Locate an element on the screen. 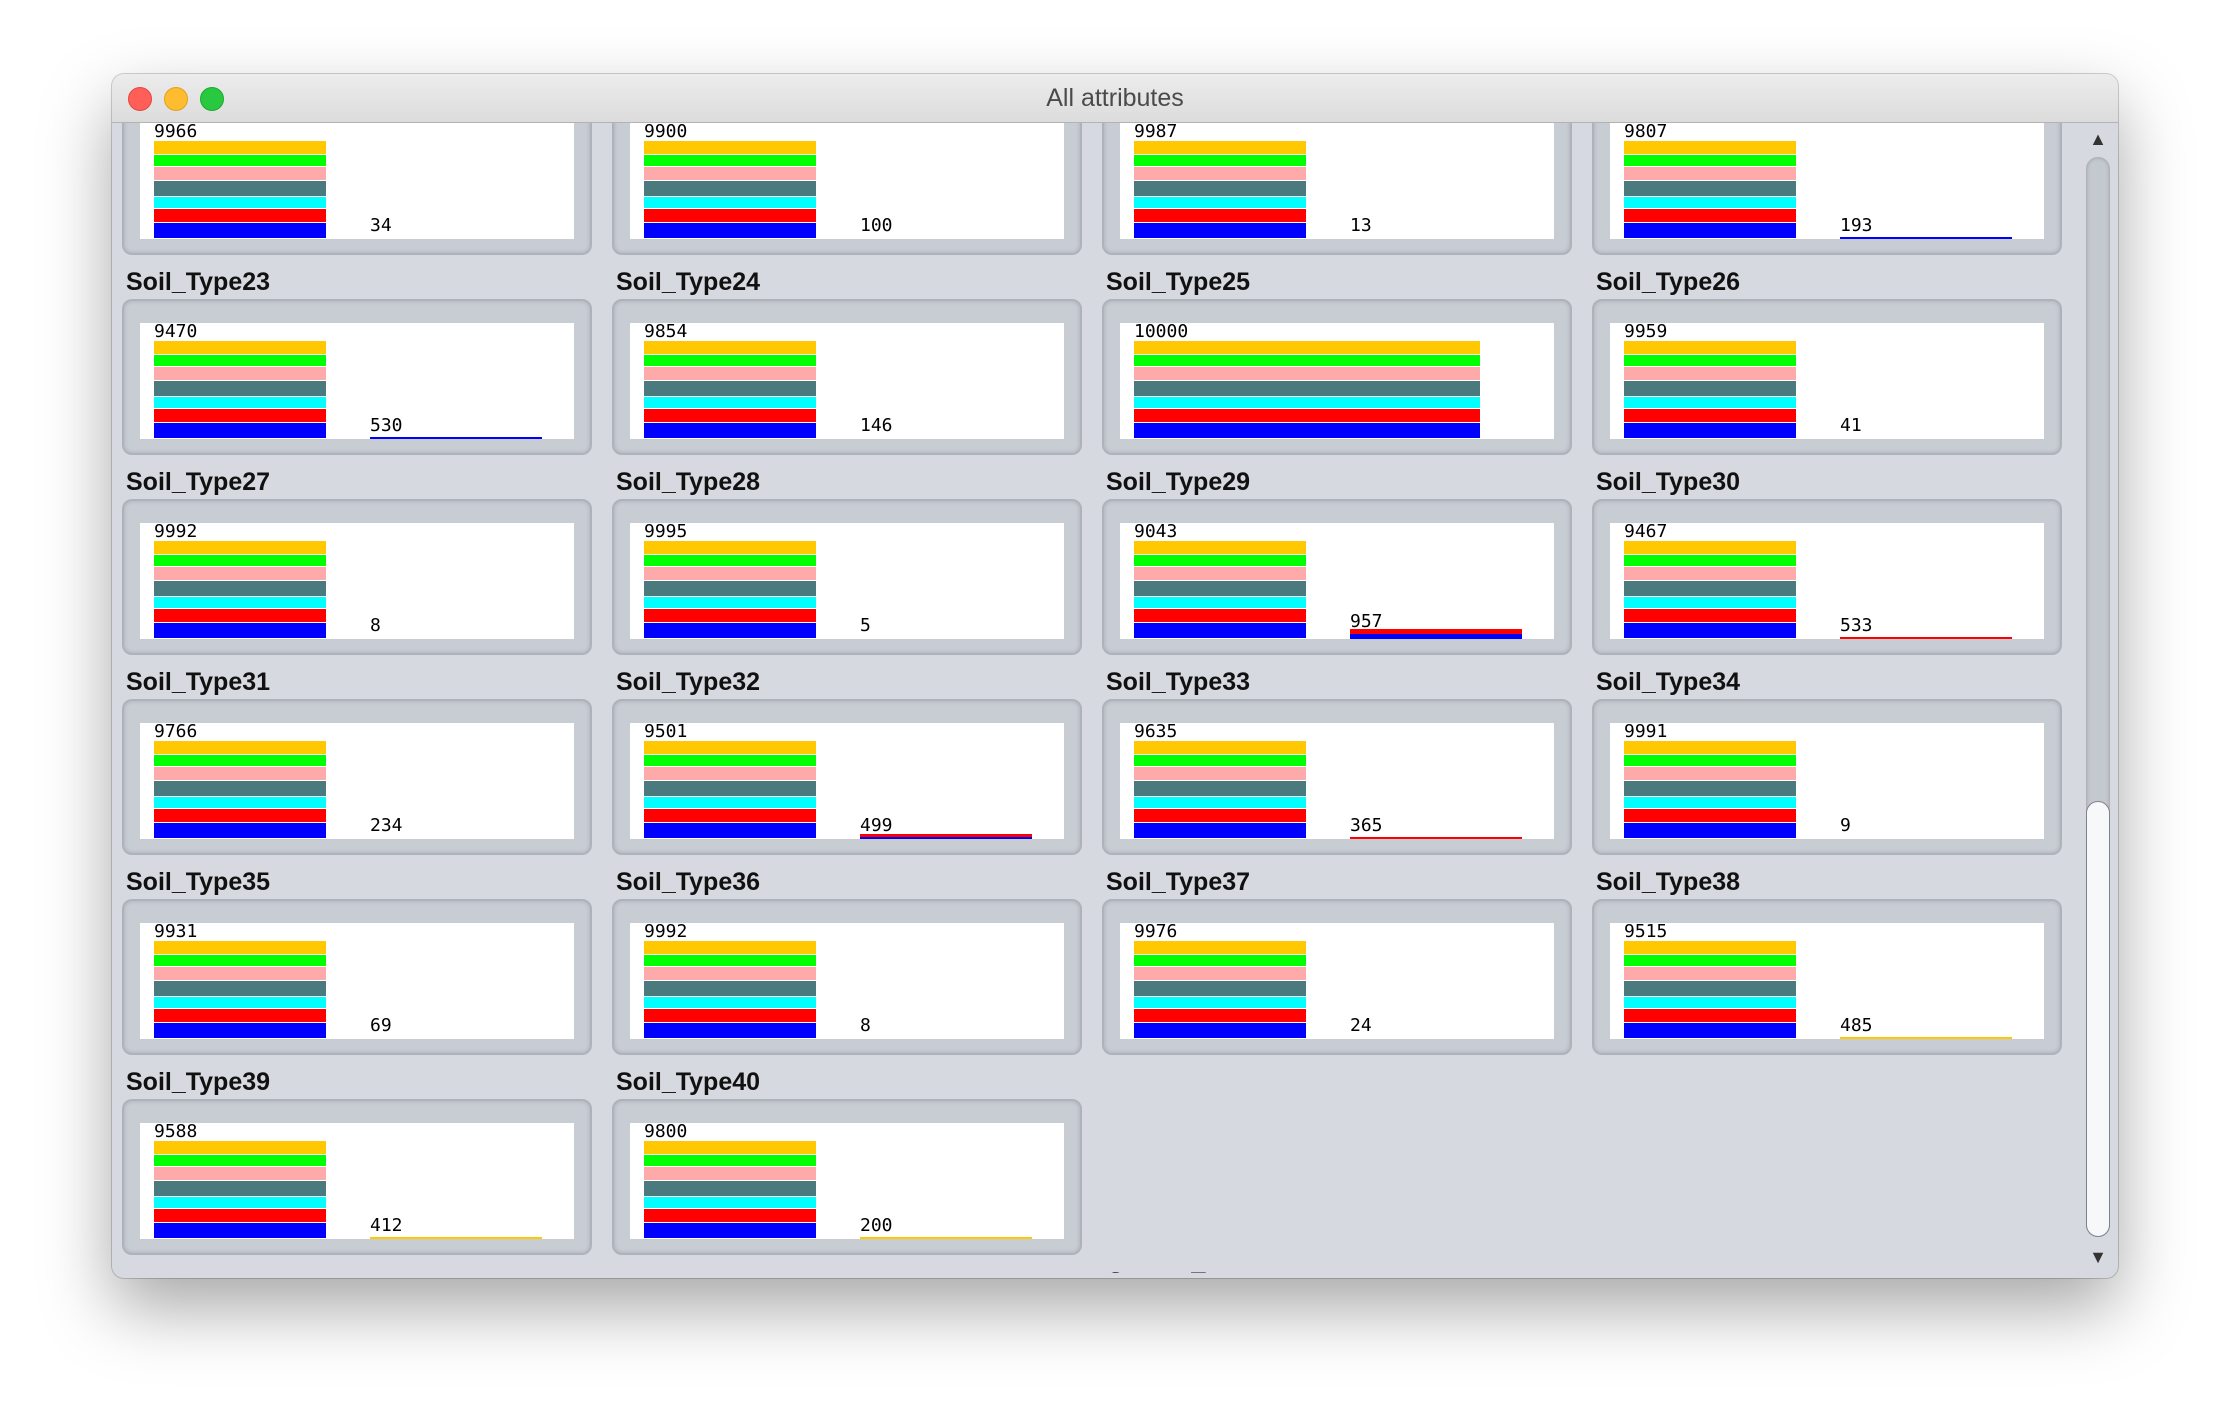 Image resolution: width=2224 pixels, height=1424 pixels. scroll-up-arrow-icon: ▲ is located at coordinates (2098, 139).